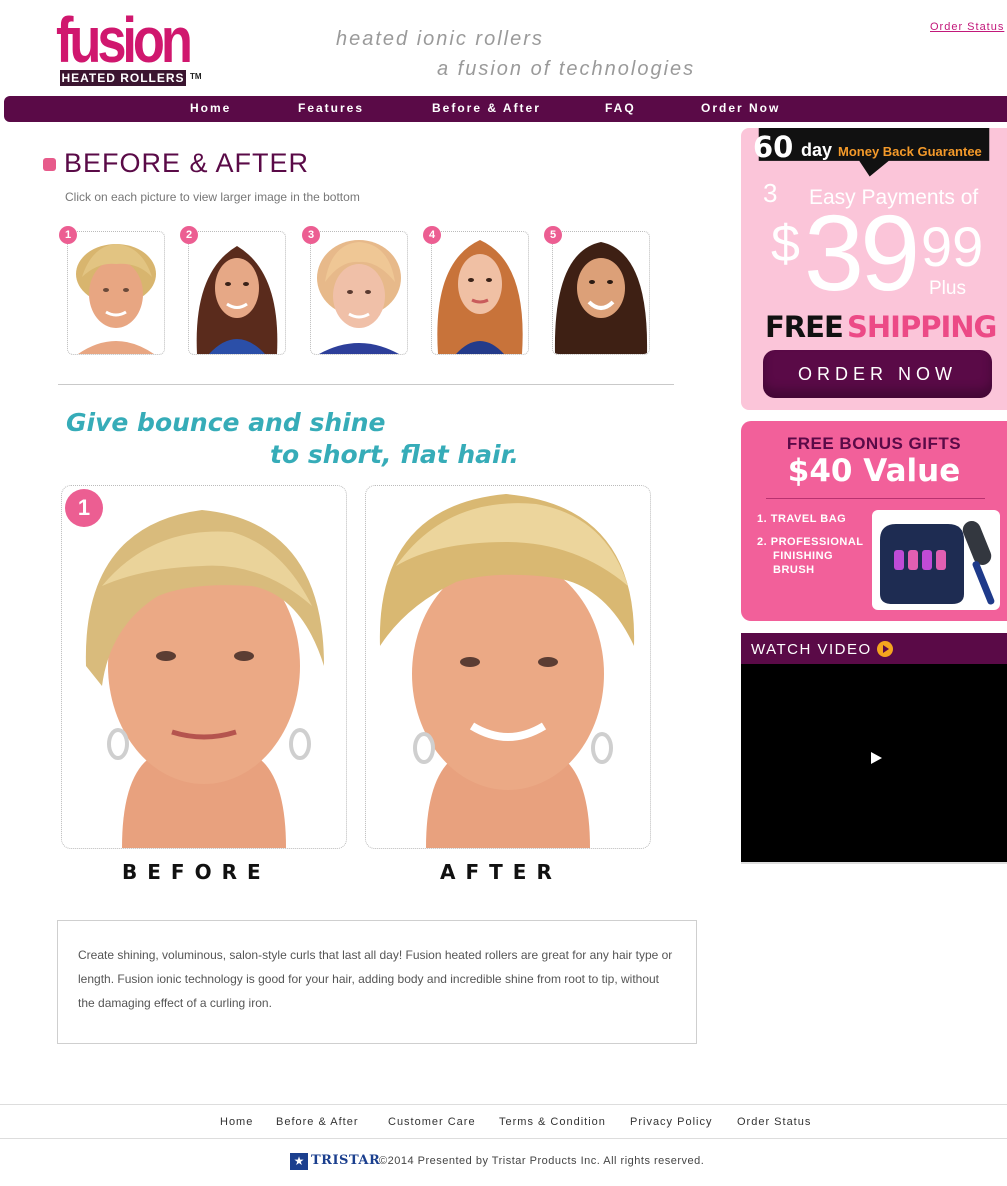 Image resolution: width=1007 pixels, height=1186 pixels. I want to click on bonus-item-brush-3: BRUSH, so click(794, 570).